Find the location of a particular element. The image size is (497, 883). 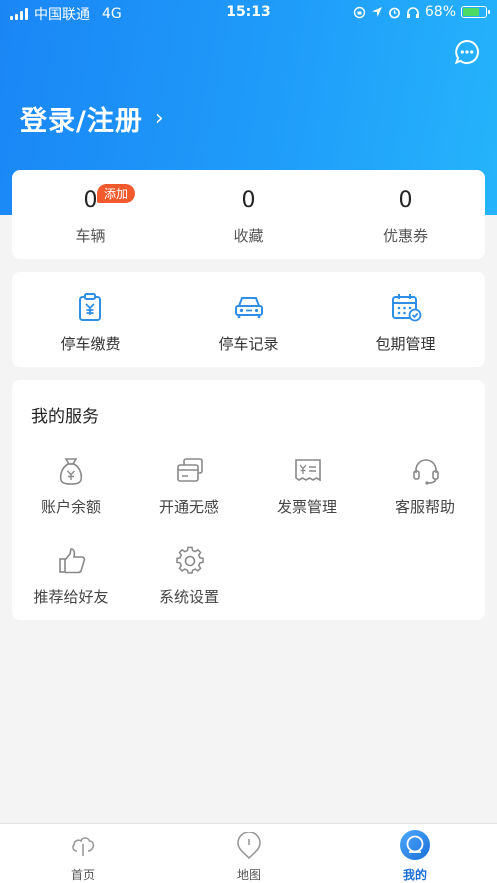

service-contactless: 开通无感 is located at coordinates (189, 491).